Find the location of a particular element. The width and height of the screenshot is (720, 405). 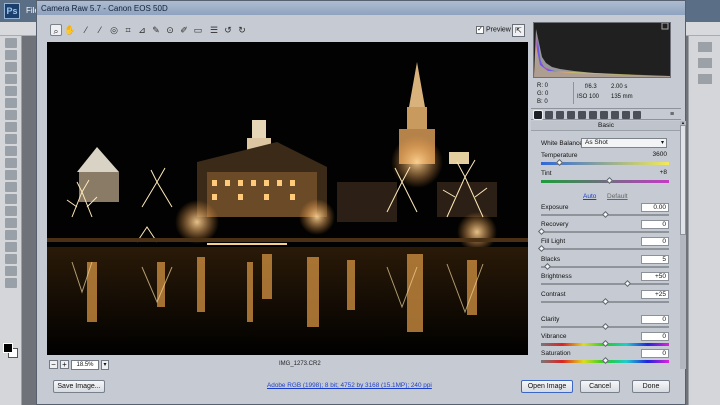

tab-tone-curve-icon is located at coordinates (549, 115).